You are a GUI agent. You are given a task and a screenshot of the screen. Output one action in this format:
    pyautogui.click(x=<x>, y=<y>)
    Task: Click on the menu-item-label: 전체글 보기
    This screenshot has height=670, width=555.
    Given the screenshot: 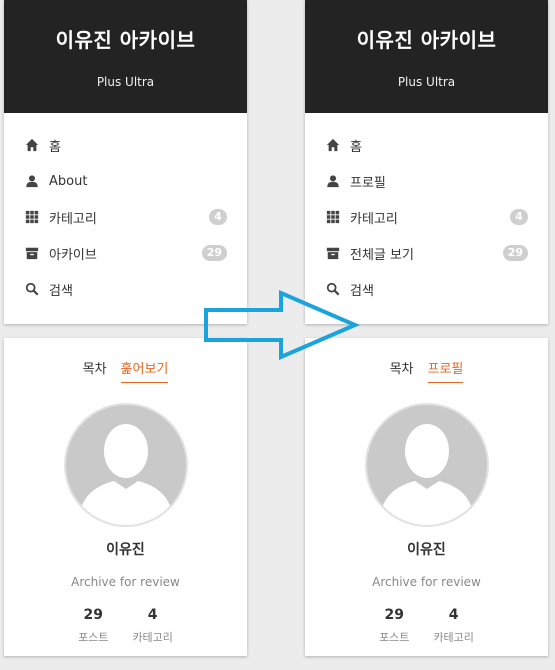 What is the action you would take?
    pyautogui.click(x=382, y=255)
    